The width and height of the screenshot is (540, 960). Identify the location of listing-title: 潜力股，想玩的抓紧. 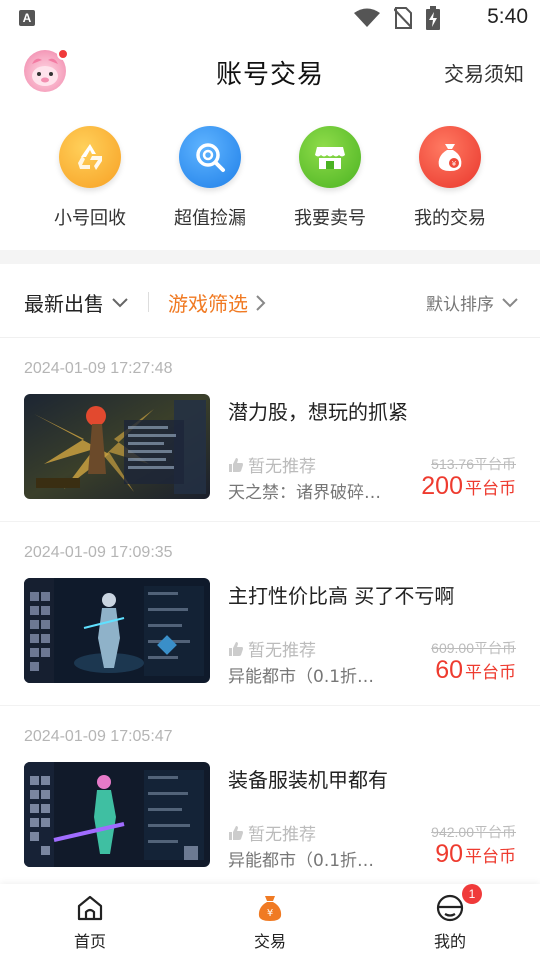
(318, 412).